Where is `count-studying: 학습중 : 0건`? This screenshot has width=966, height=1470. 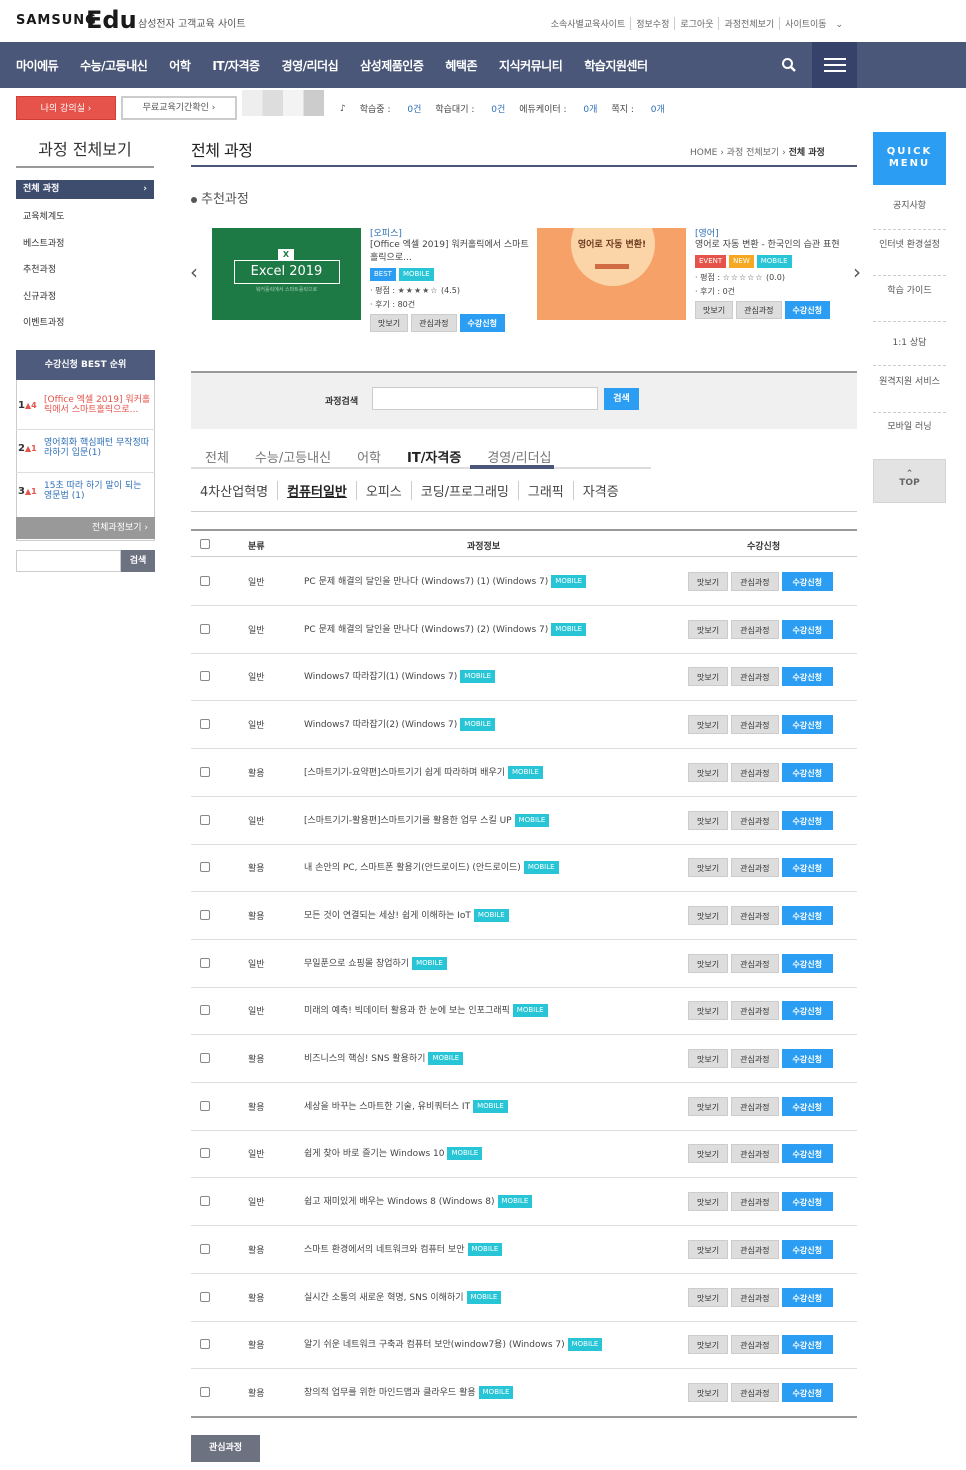
count-studying: 학습중 : 0건 is located at coordinates (391, 108).